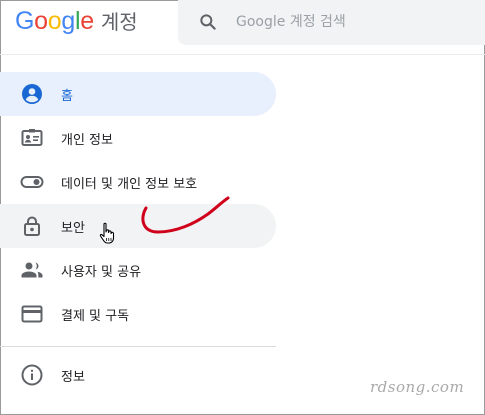 The height and width of the screenshot is (415, 485). What do you see at coordinates (32, 137) in the screenshot?
I see `id-card-icon` at bounding box center [32, 137].